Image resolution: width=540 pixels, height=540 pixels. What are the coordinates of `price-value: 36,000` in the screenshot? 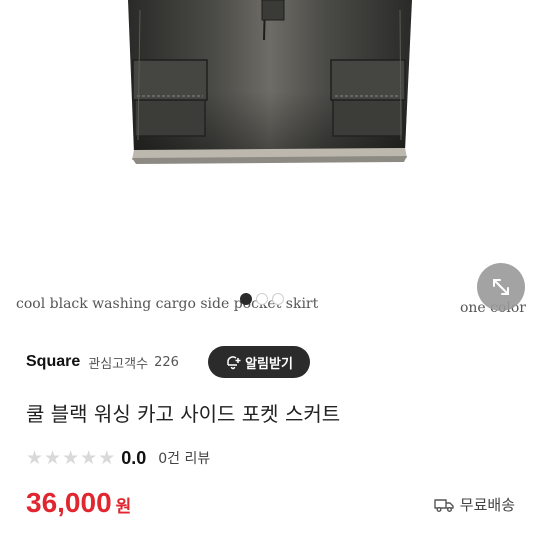 It's located at (69, 502).